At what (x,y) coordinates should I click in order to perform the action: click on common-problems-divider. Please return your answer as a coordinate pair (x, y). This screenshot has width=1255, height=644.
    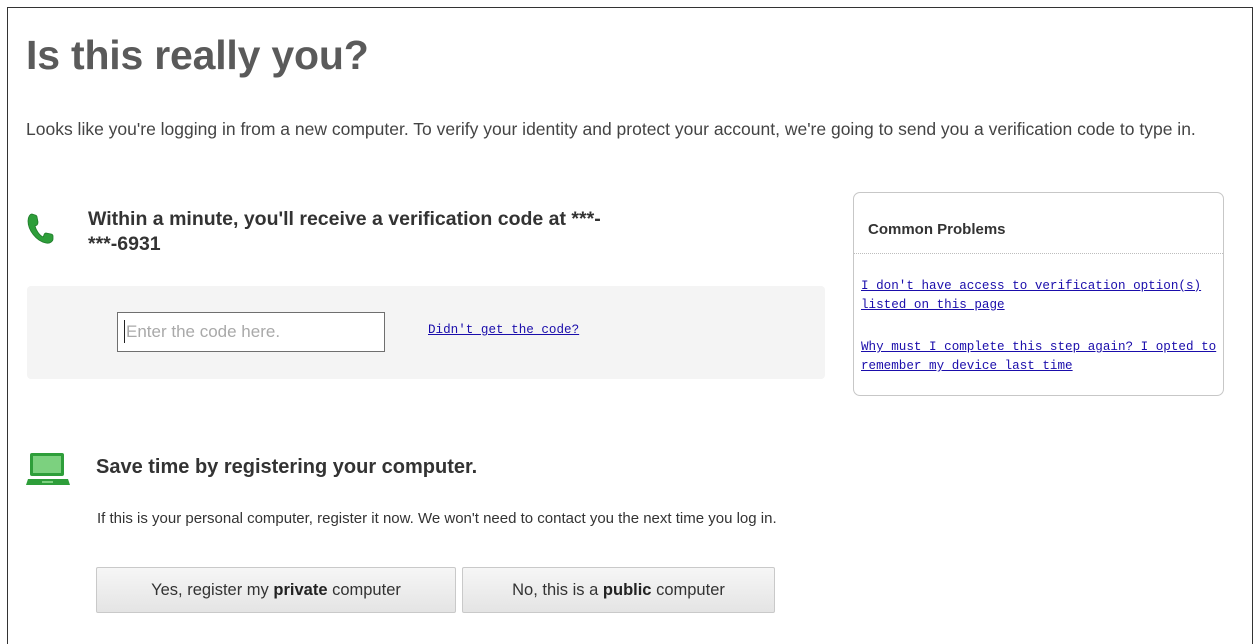
    Looking at the image, I should click on (1038, 253).